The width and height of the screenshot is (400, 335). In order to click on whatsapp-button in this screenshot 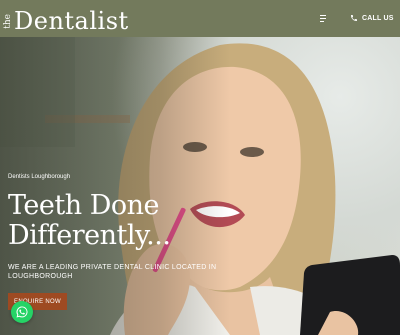, I will do `click(22, 312)`.